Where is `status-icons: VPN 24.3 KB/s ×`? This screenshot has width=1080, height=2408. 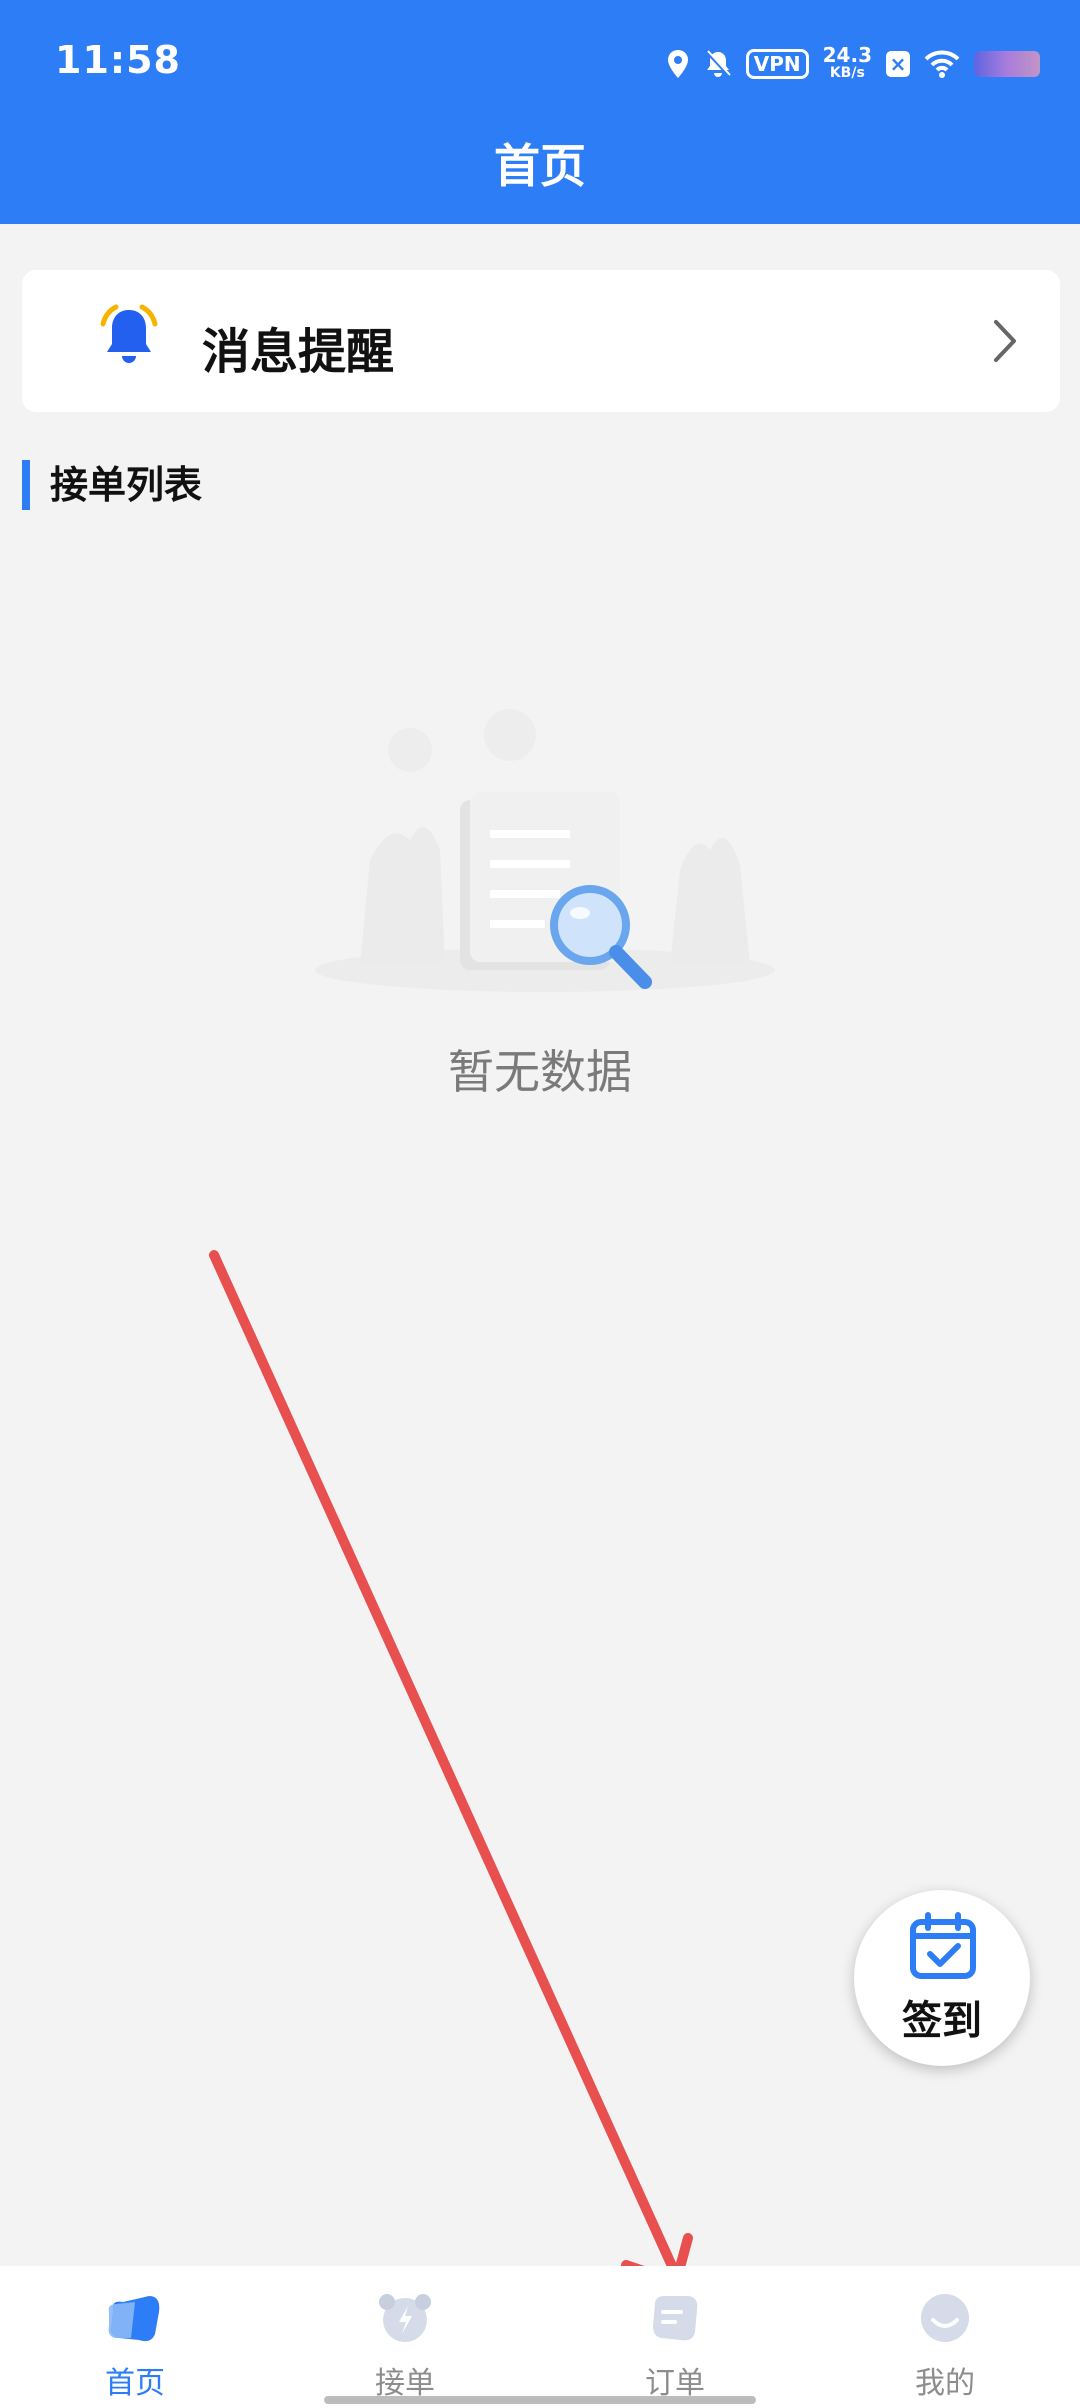 status-icons: VPN 24.3 KB/s × is located at coordinates (853, 64).